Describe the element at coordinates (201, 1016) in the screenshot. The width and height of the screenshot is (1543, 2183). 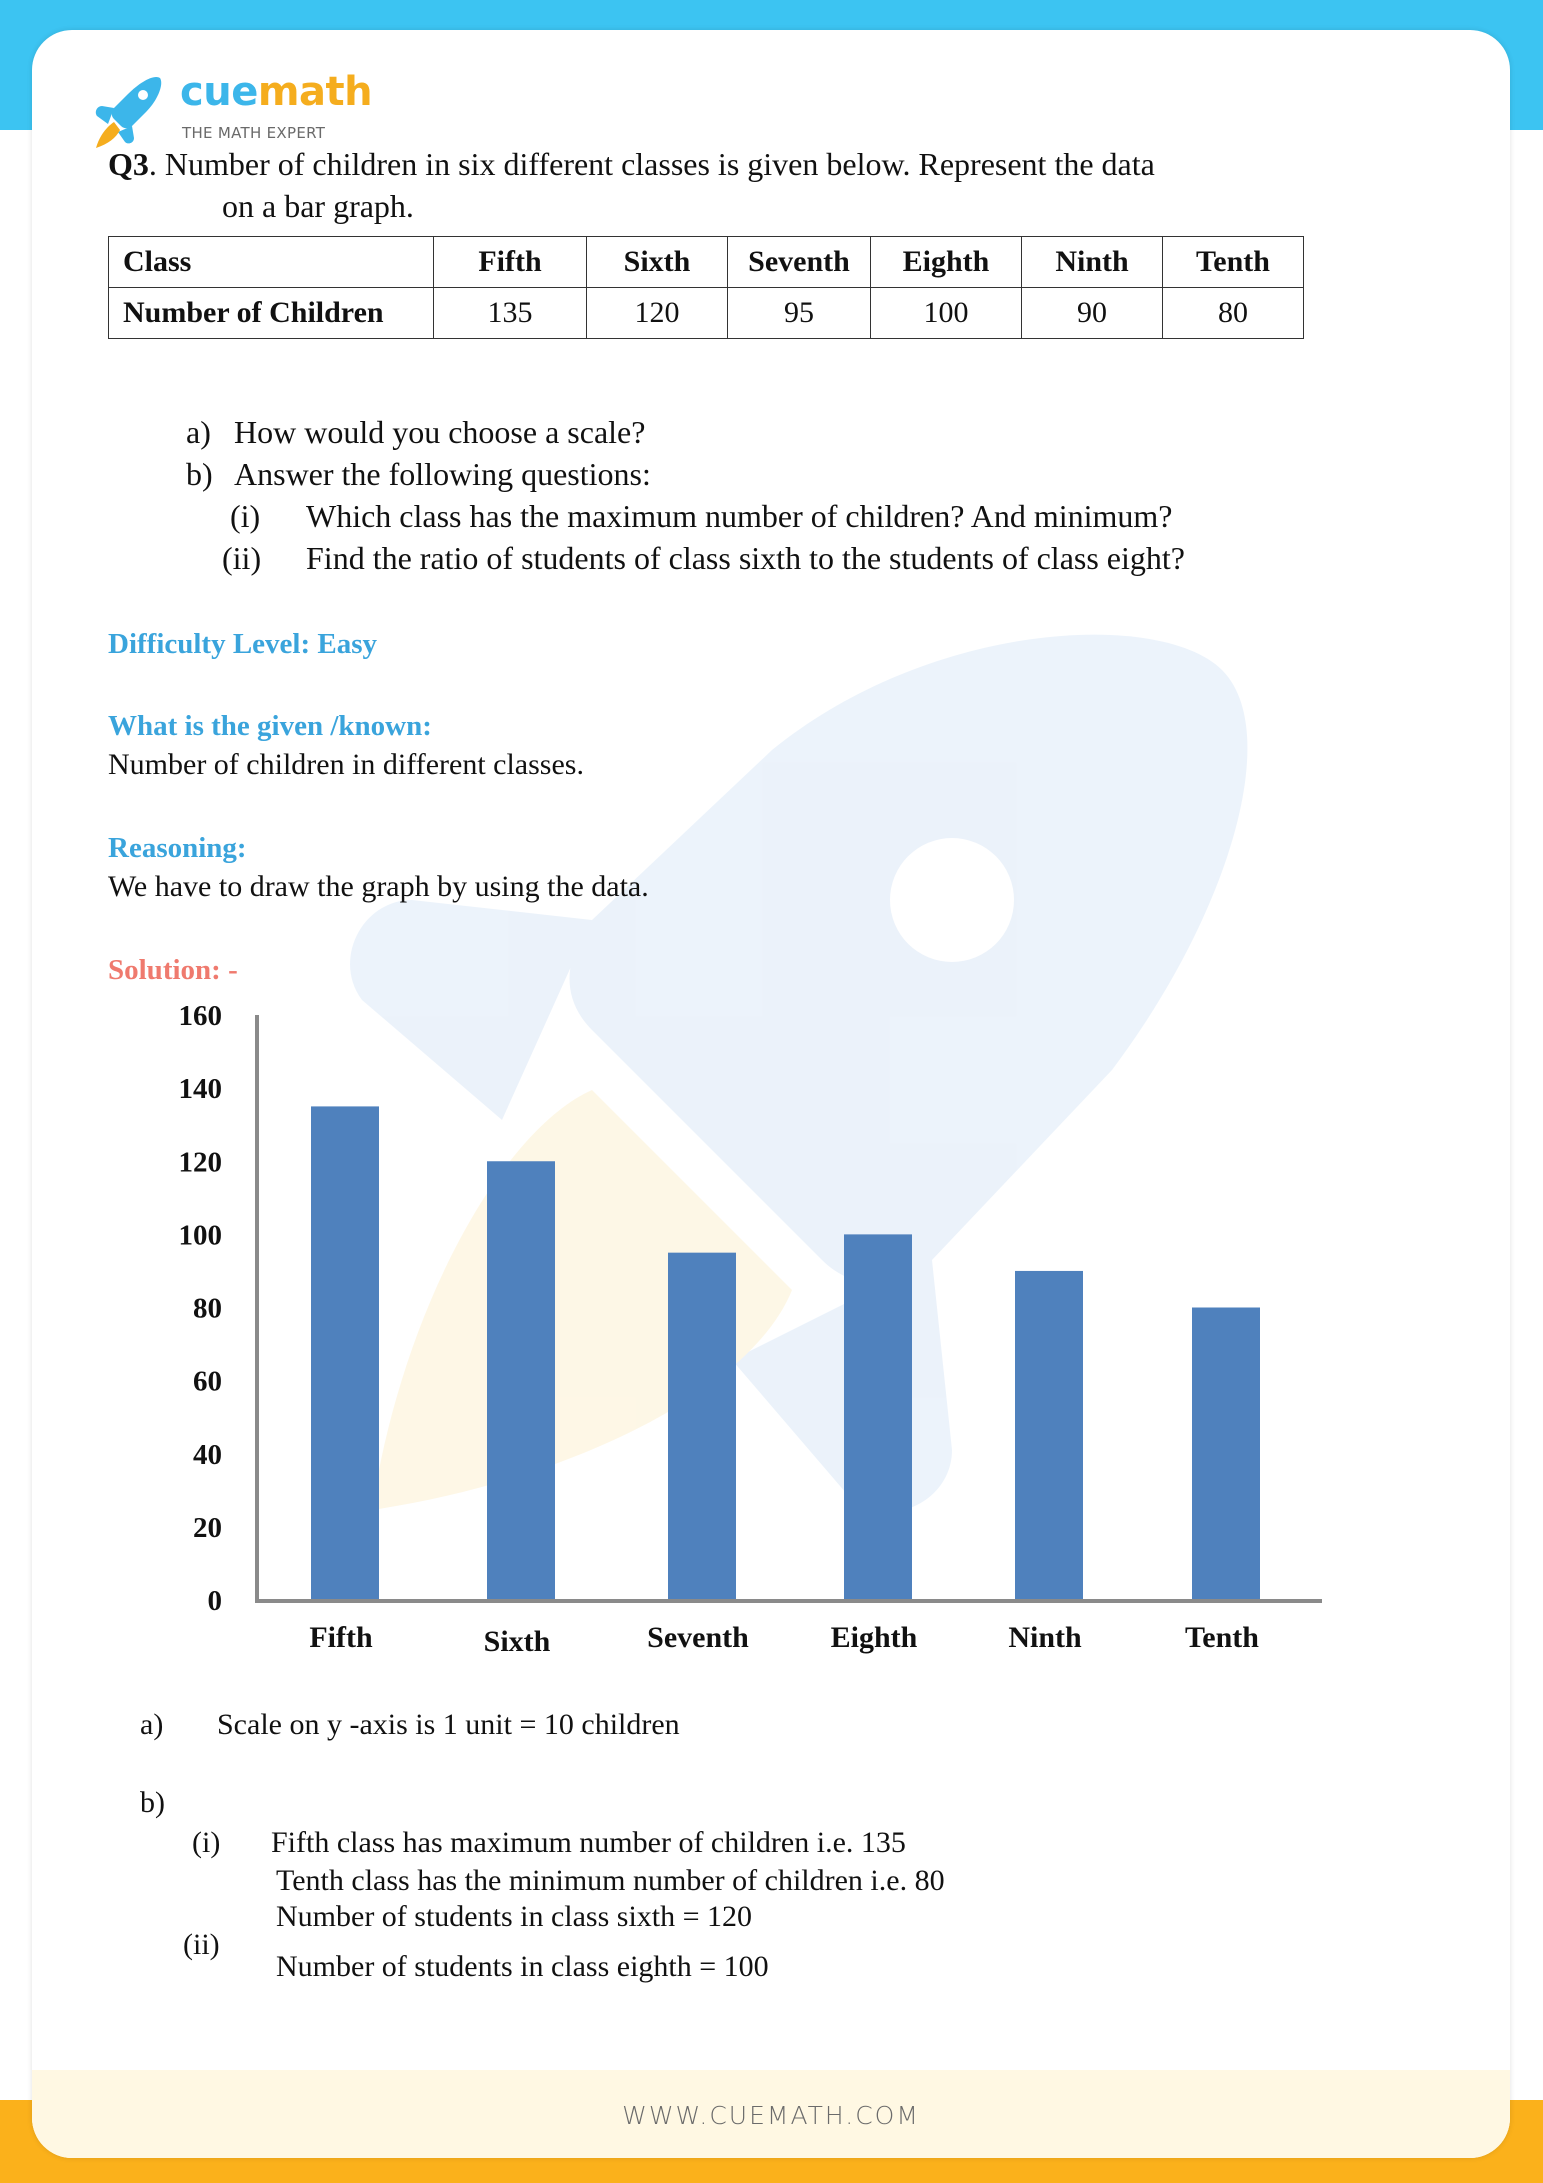
I see `y-tick-label: 160` at that location.